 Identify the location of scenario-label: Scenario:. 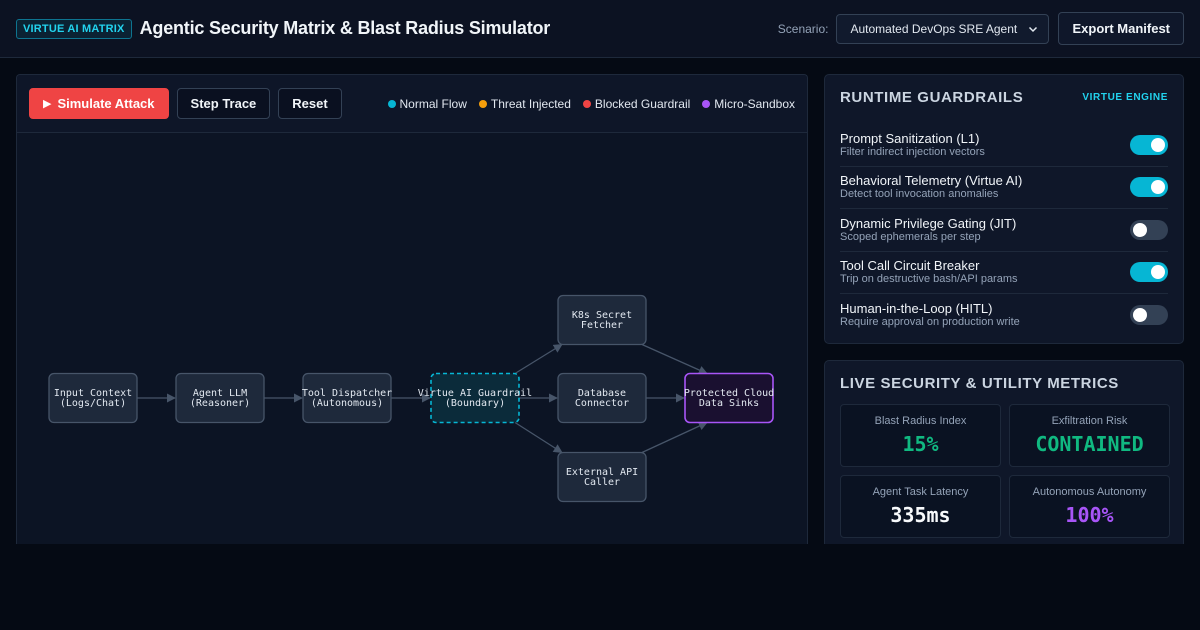
(803, 28).